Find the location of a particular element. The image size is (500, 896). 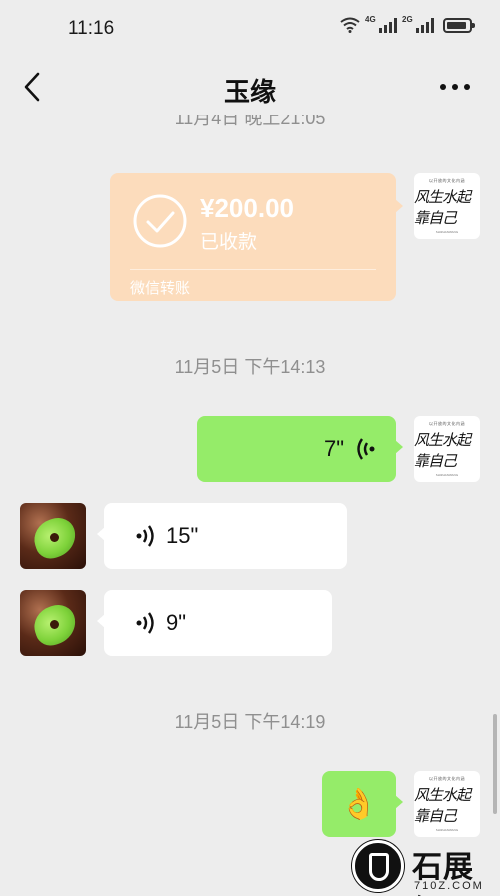

status-bar: 11:16 4G 2G is located at coordinates (250, 29).